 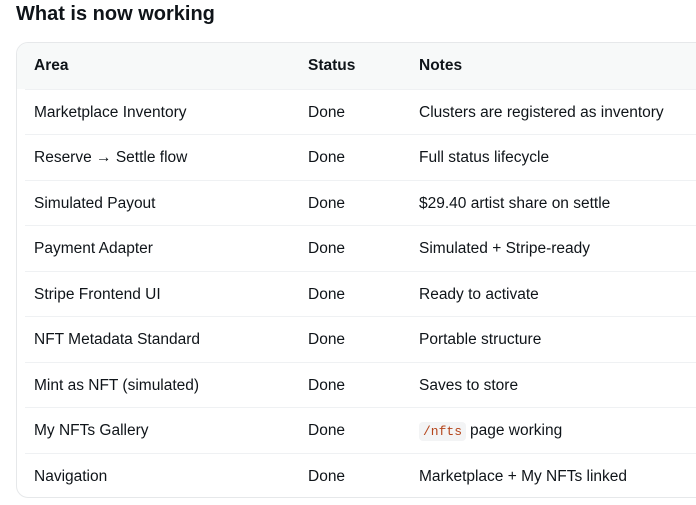 What do you see at coordinates (480, 339) in the screenshot?
I see `cell-notes: Portable structure` at bounding box center [480, 339].